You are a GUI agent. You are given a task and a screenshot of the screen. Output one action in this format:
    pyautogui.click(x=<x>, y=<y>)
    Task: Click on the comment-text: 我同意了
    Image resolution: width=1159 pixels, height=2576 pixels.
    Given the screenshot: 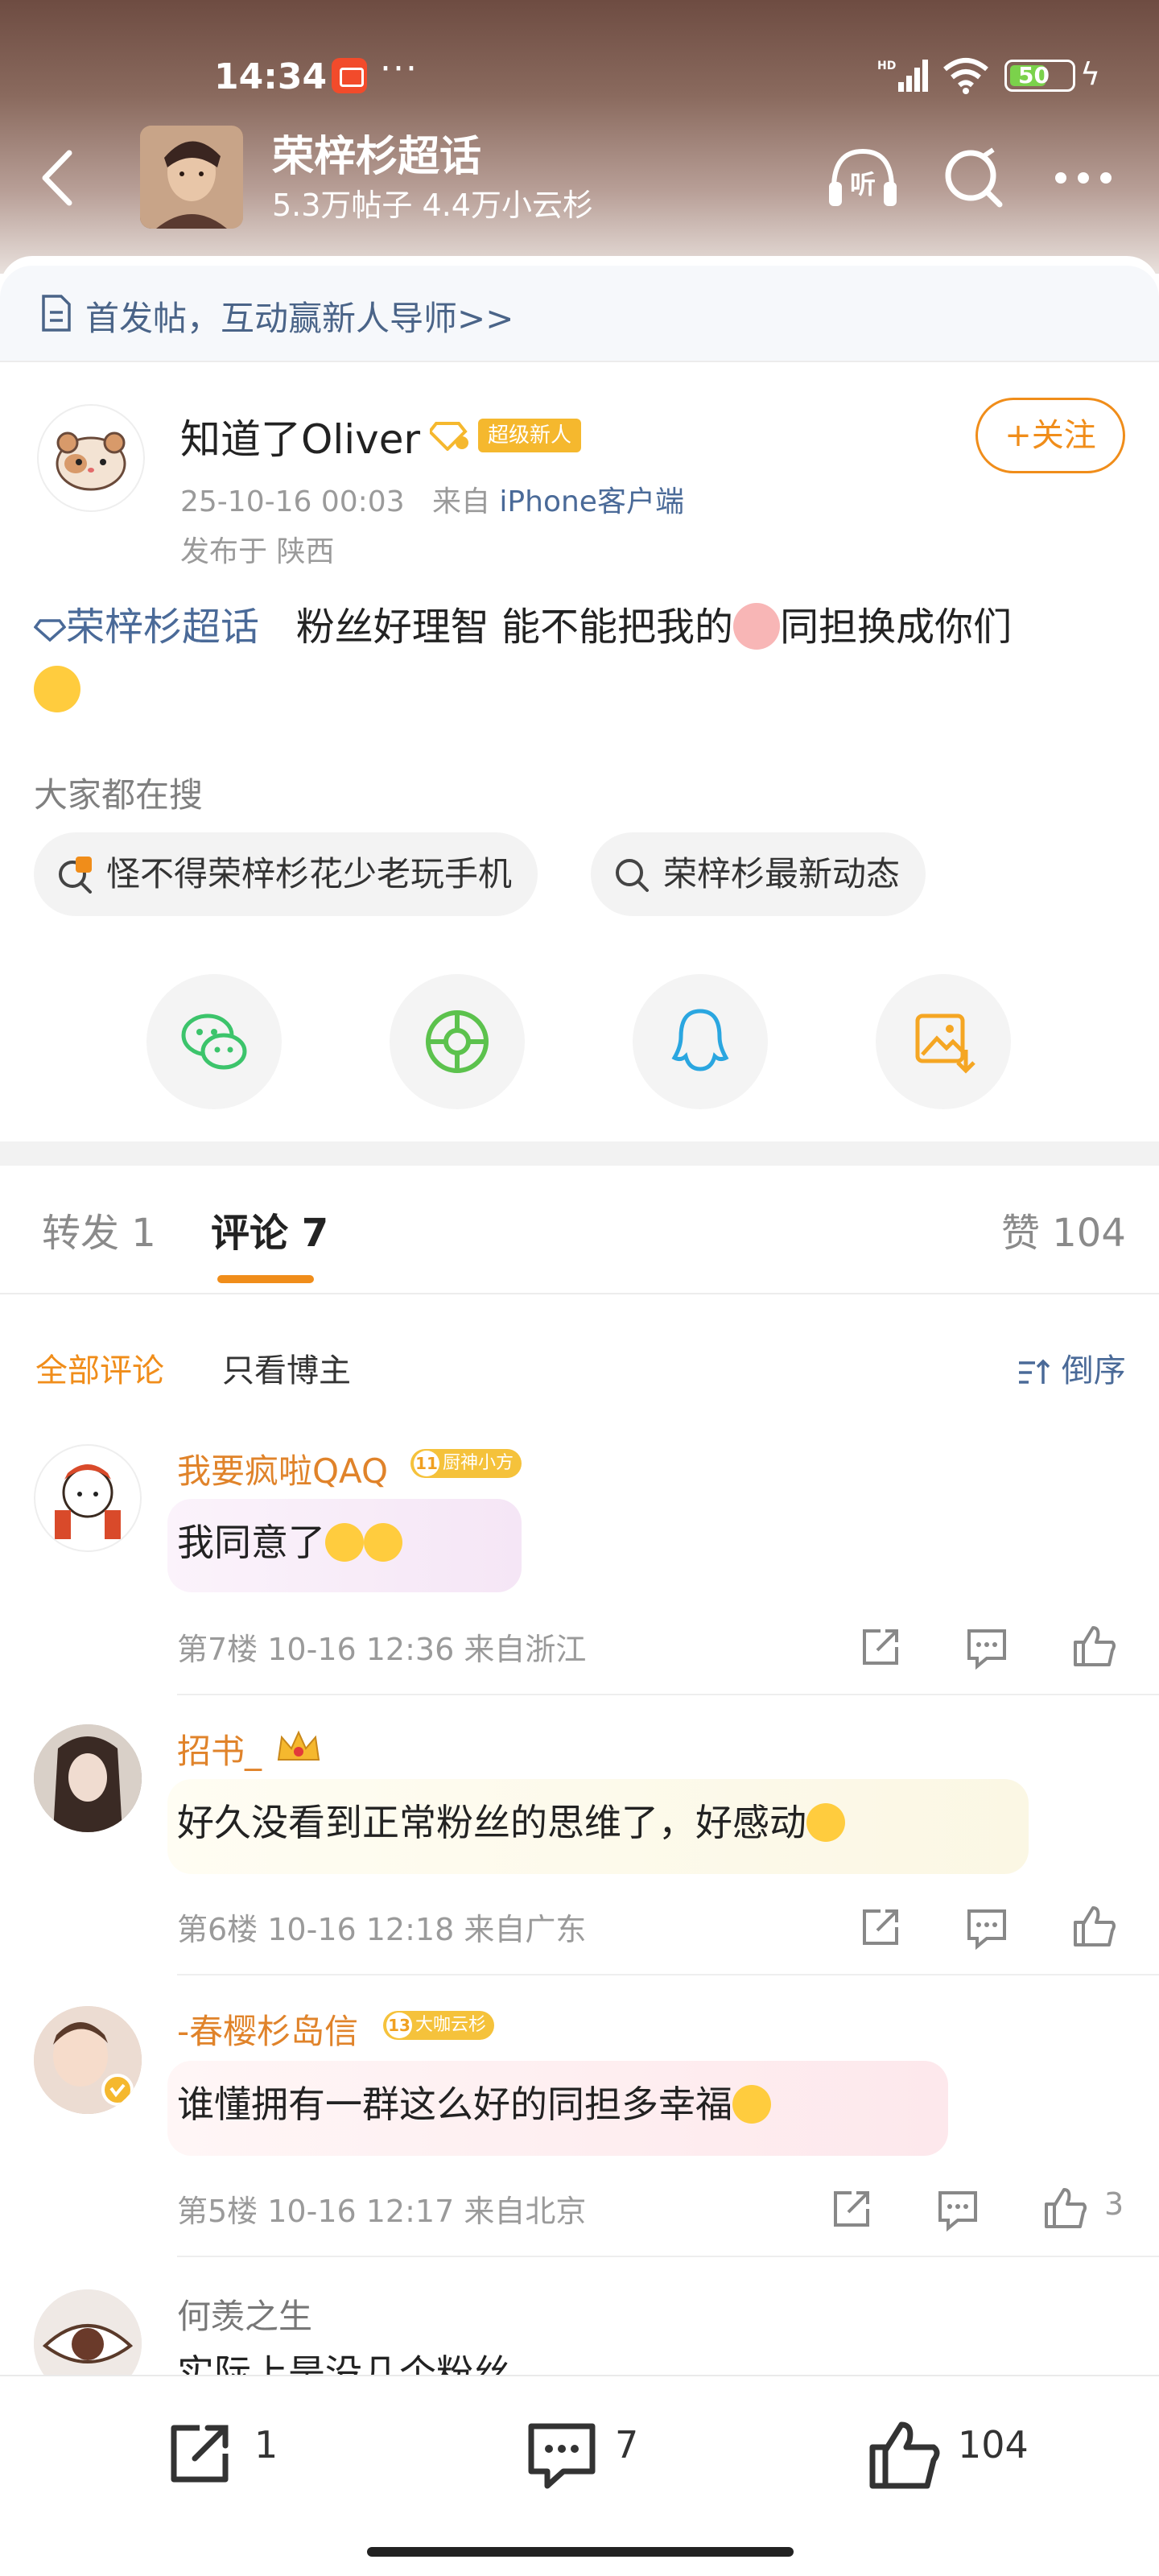 What is the action you would take?
    pyautogui.click(x=289, y=1540)
    